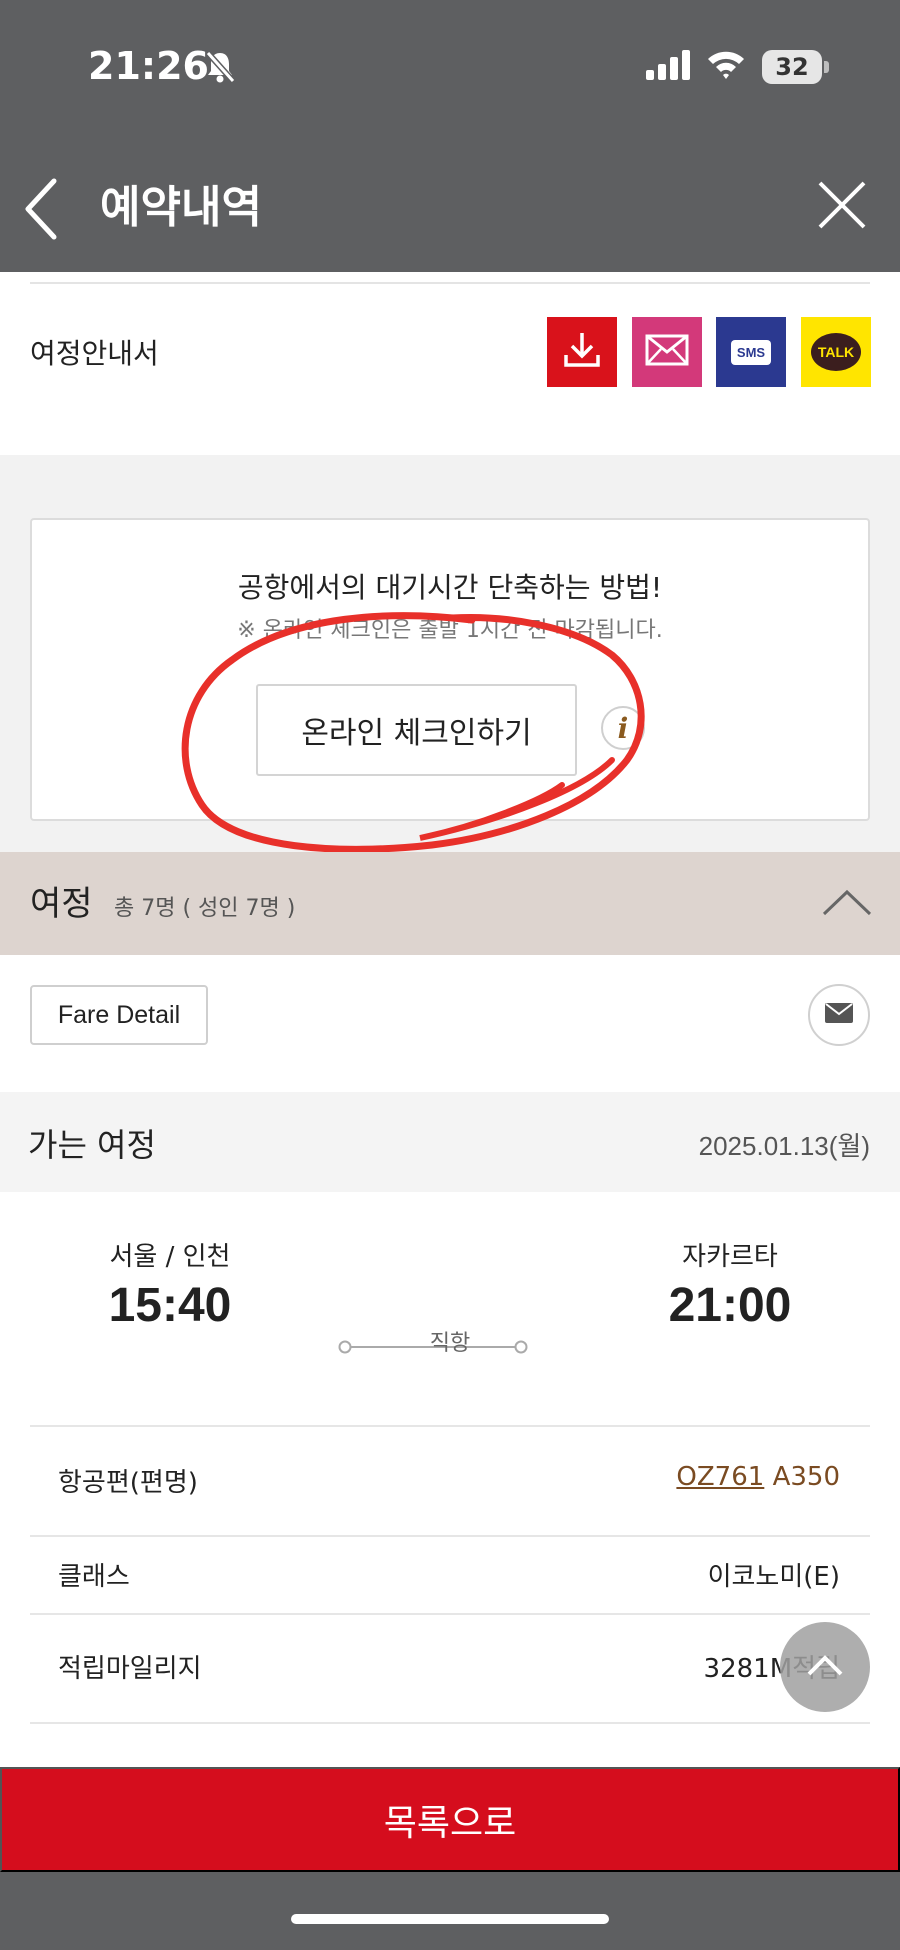 The height and width of the screenshot is (1950, 900). I want to click on battery-icon: 32, so click(792, 67).